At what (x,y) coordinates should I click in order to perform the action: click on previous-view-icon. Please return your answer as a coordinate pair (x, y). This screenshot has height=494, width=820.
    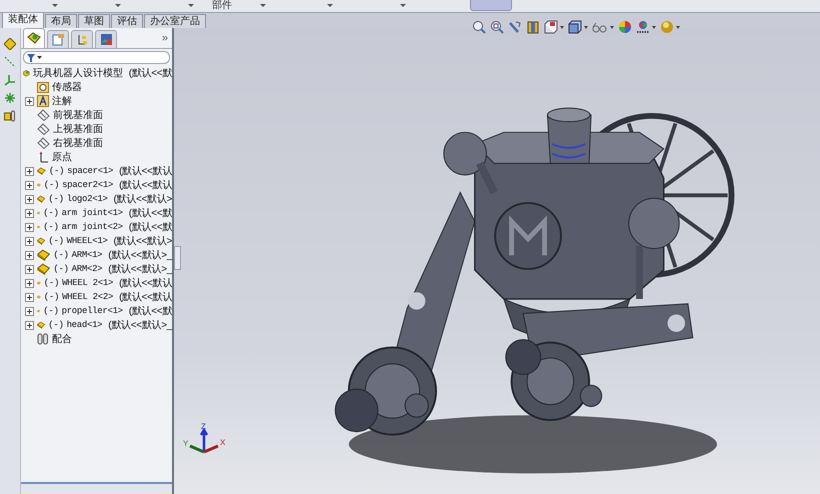
    Looking at the image, I should click on (515, 27).